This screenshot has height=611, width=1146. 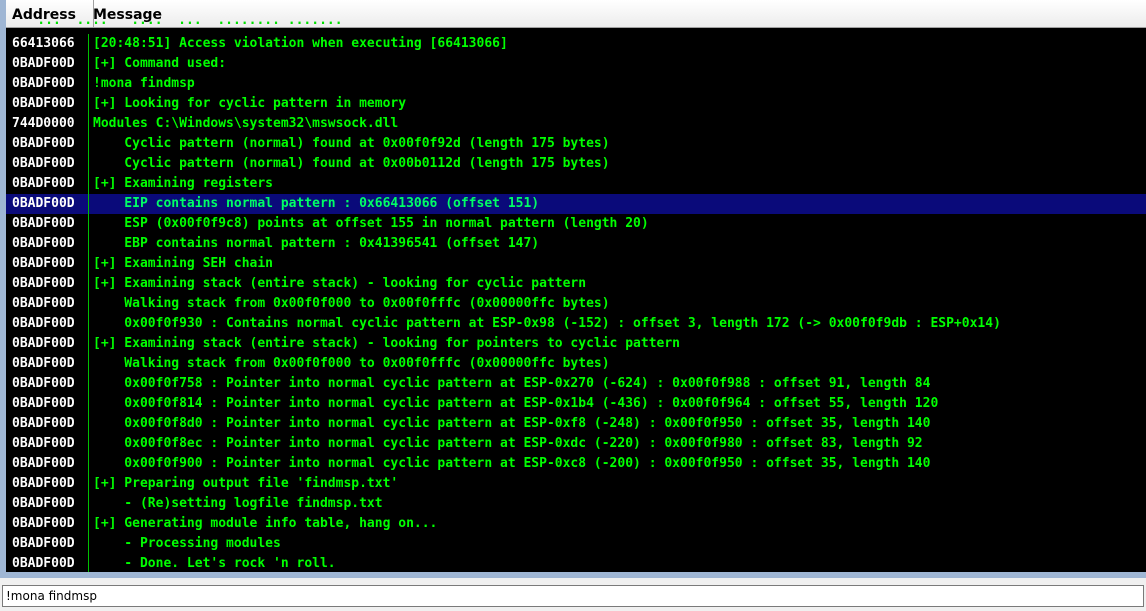 I want to click on log-row: 0BADF00D - Done. Let's rock 'n roll., so click(x=576, y=564).